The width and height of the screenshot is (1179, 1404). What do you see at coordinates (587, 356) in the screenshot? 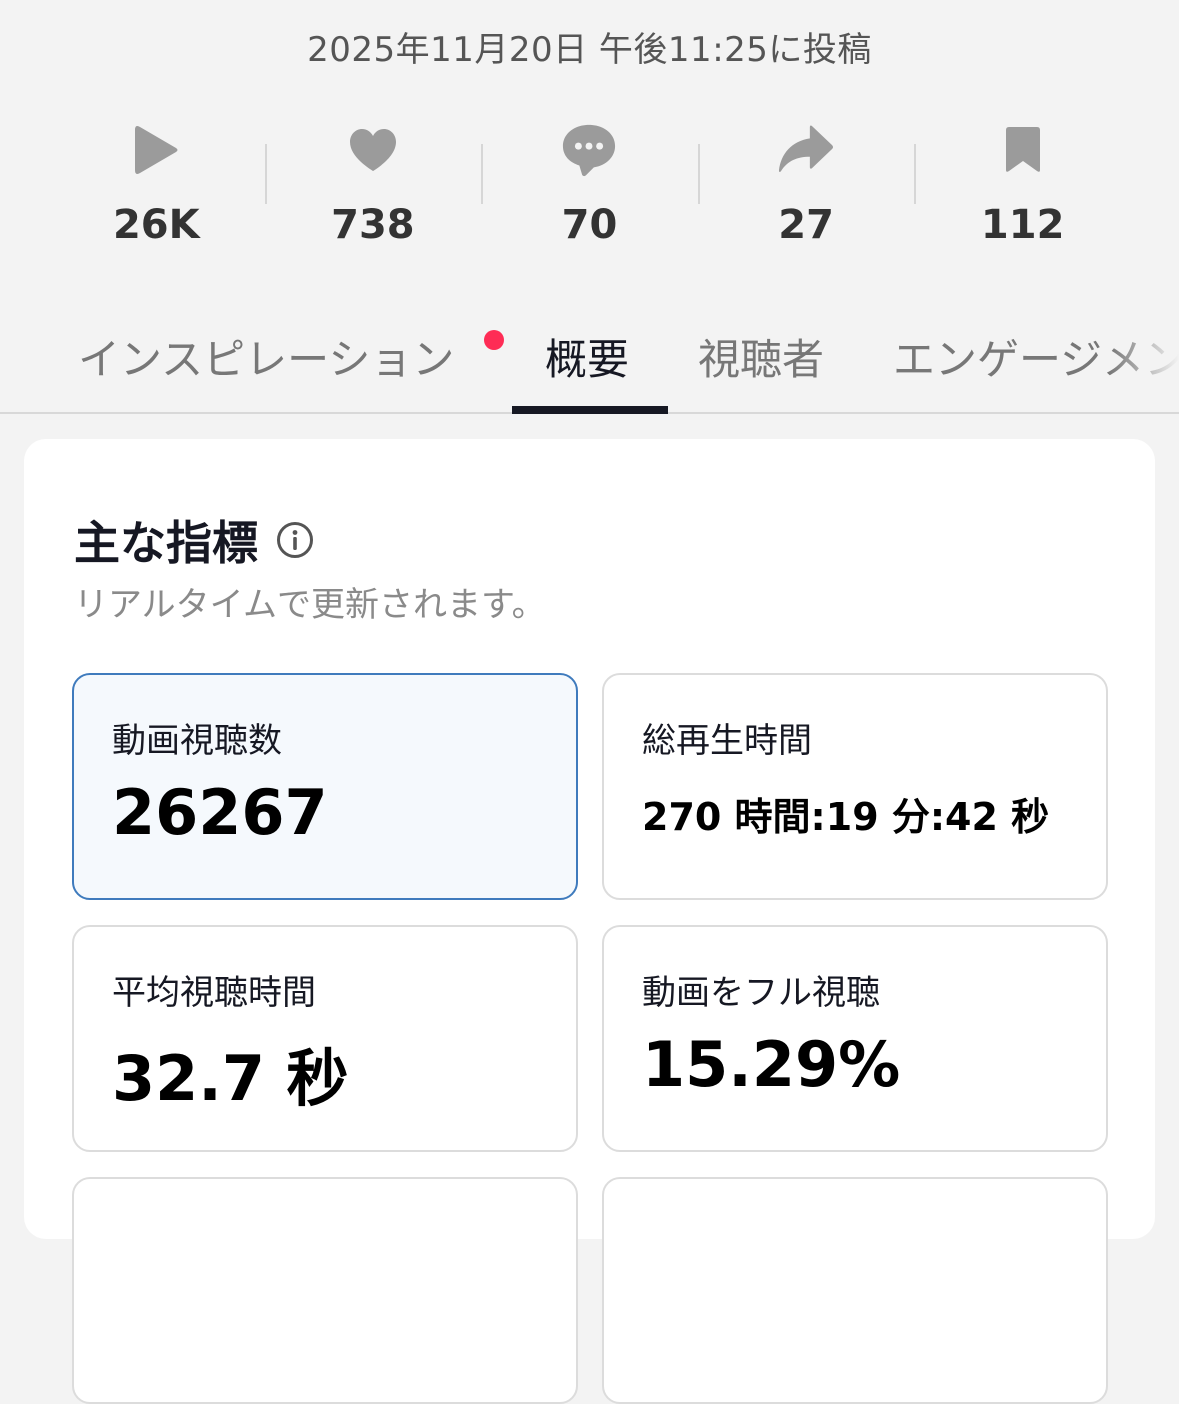
I see `tab-overview: 概要` at bounding box center [587, 356].